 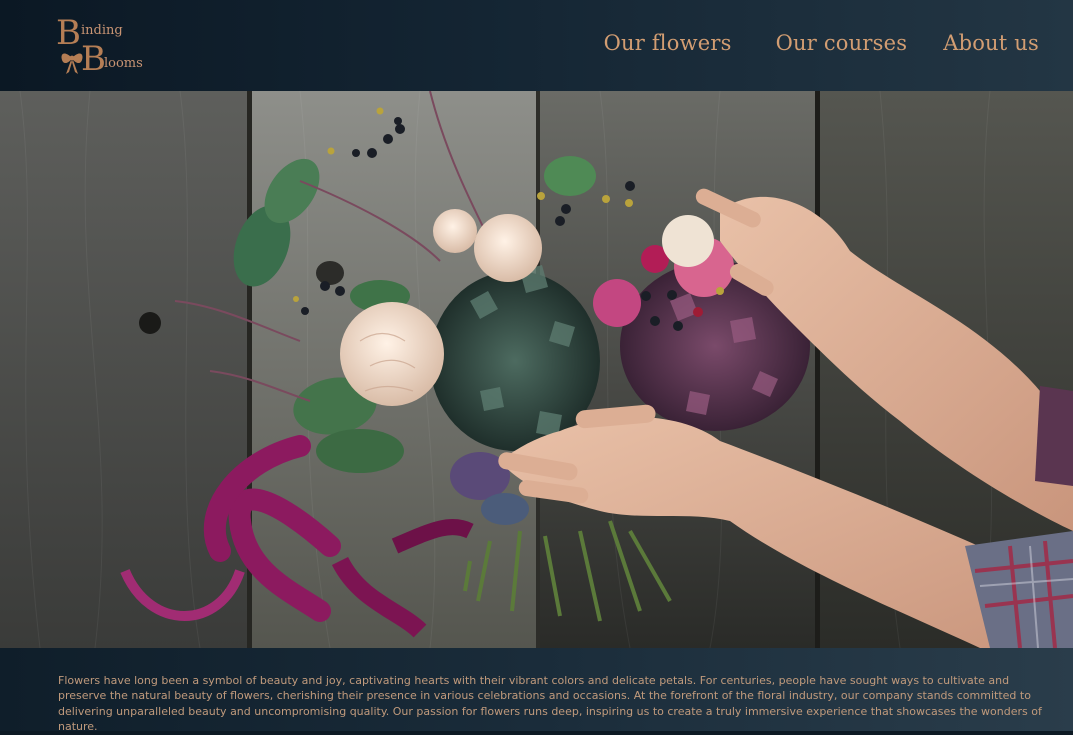 What do you see at coordinates (93, 58) in the screenshot?
I see `logo-letter-b-bottom: B` at bounding box center [93, 58].